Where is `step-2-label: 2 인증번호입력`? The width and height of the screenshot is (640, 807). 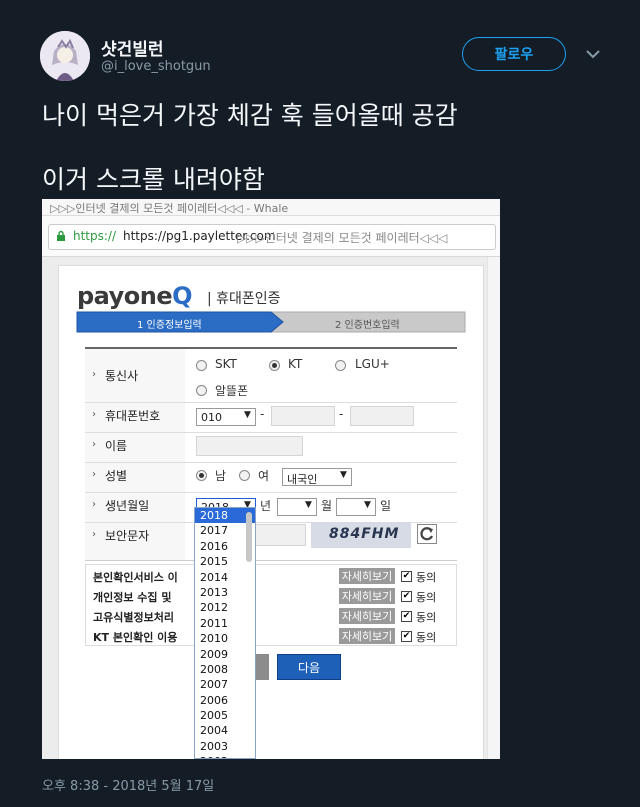
step-2-label: 2 인증번호입력 is located at coordinates (367, 325).